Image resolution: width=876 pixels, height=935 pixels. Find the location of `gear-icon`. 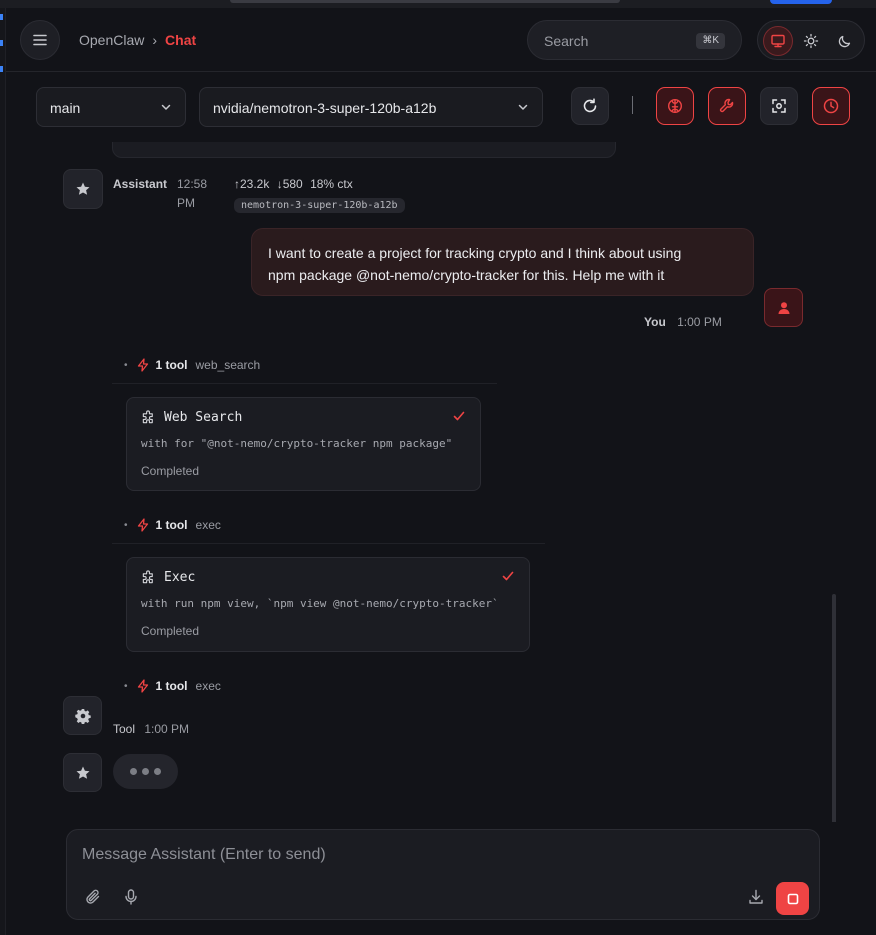

gear-icon is located at coordinates (82, 716).